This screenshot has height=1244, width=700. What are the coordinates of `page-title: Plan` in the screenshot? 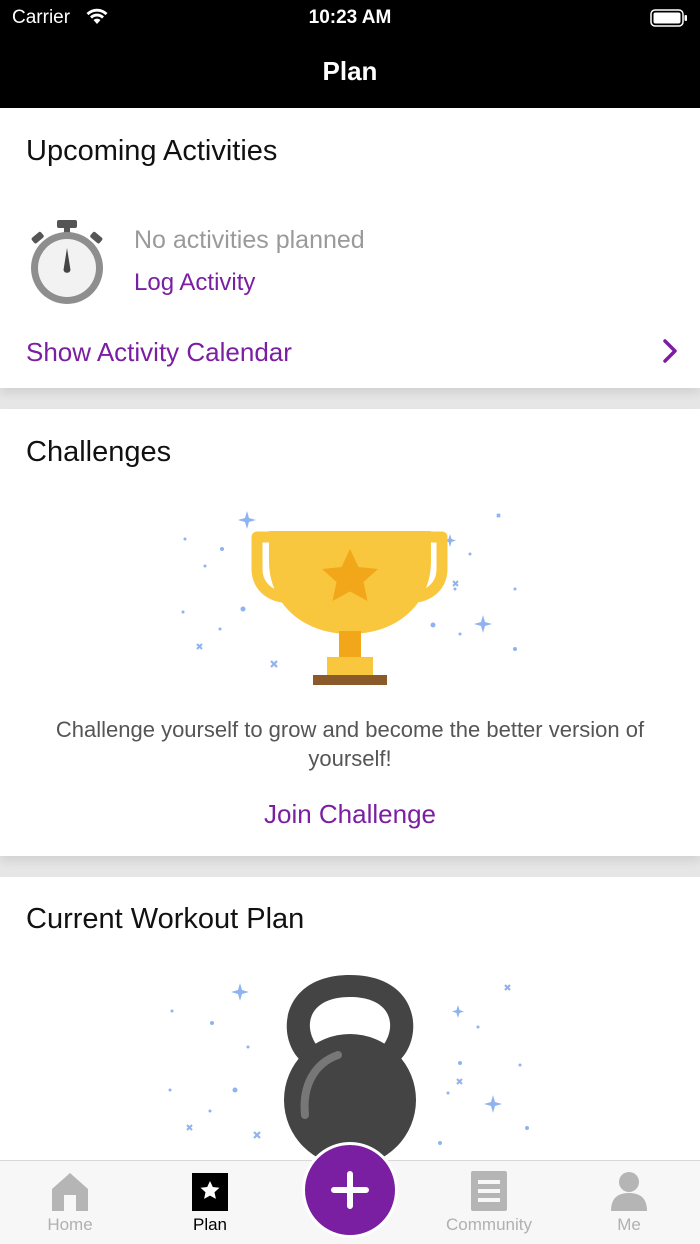 It's located at (350, 71).